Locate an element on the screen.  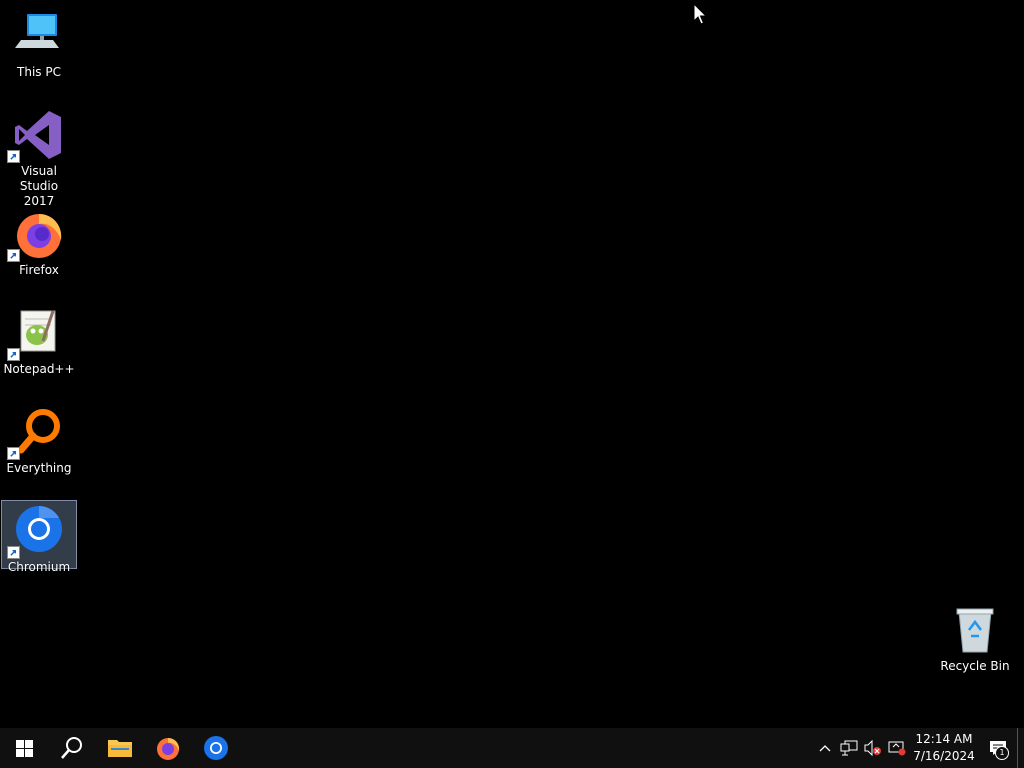
desktop-icon-everything: Everything is located at coordinates (39, 439).